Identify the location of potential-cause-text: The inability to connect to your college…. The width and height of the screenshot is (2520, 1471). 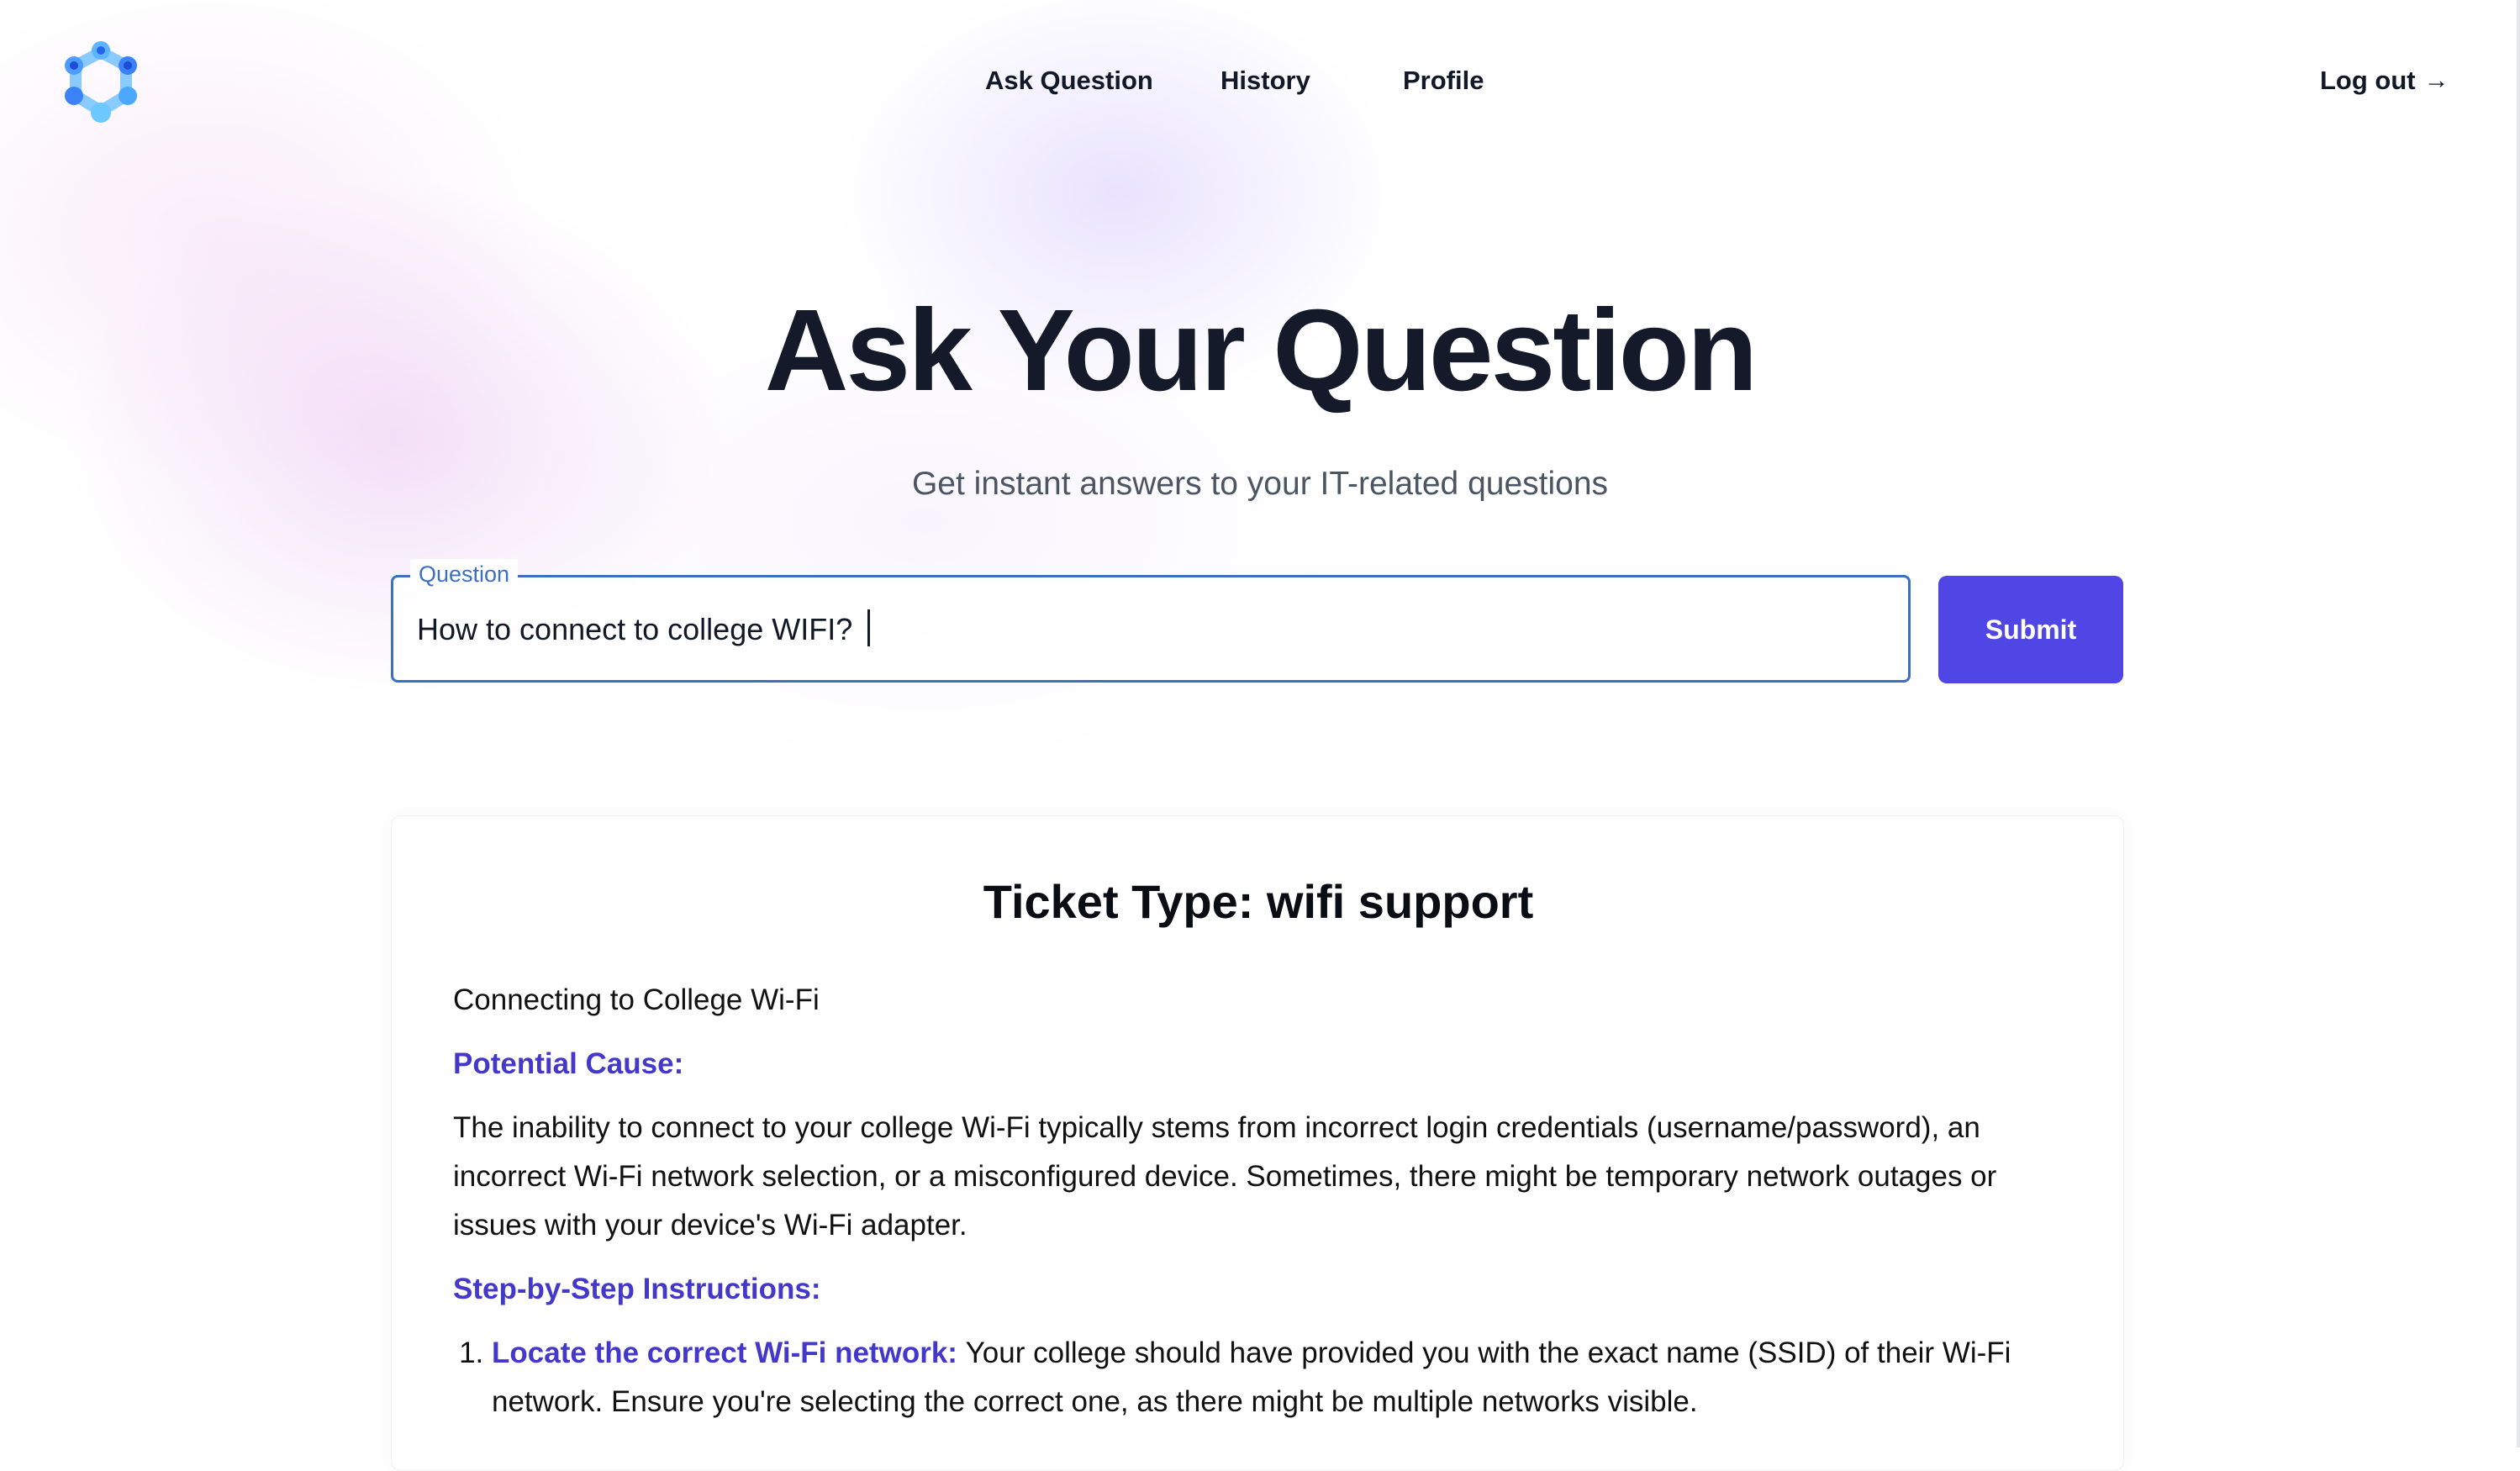
(1225, 1176).